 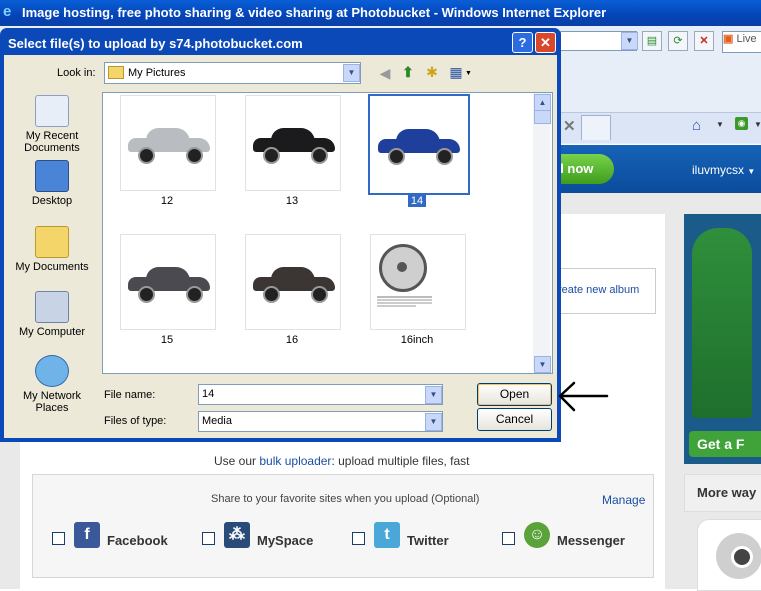 What do you see at coordinates (569, 126) in the screenshot?
I see `close-tab-icon: ✕` at bounding box center [569, 126].